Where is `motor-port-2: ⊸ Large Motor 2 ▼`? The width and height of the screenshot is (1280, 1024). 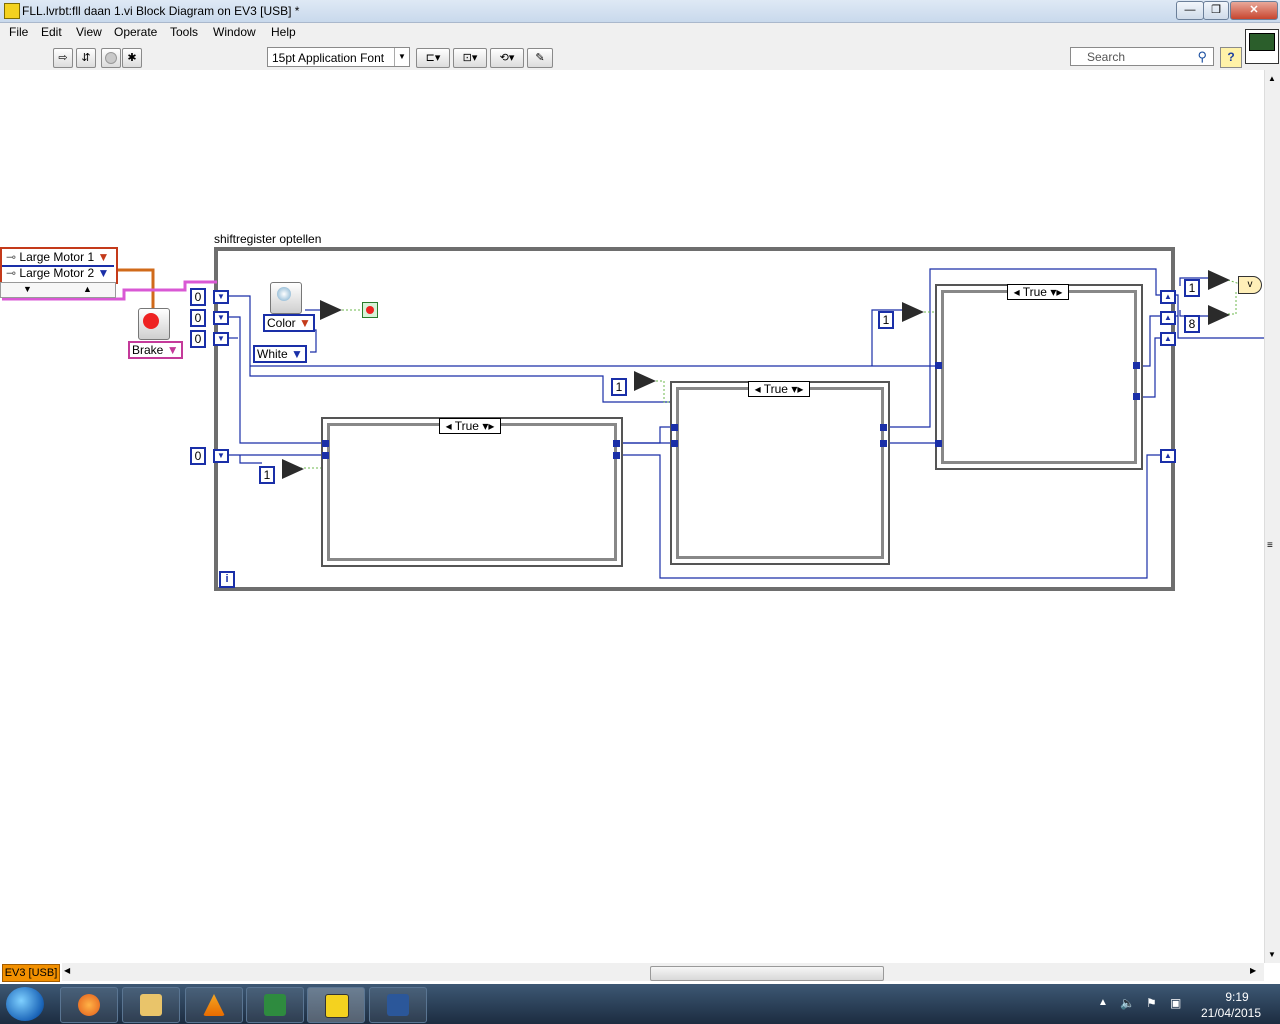 motor-port-2: ⊸ Large Motor 2 ▼ is located at coordinates (57, 273).